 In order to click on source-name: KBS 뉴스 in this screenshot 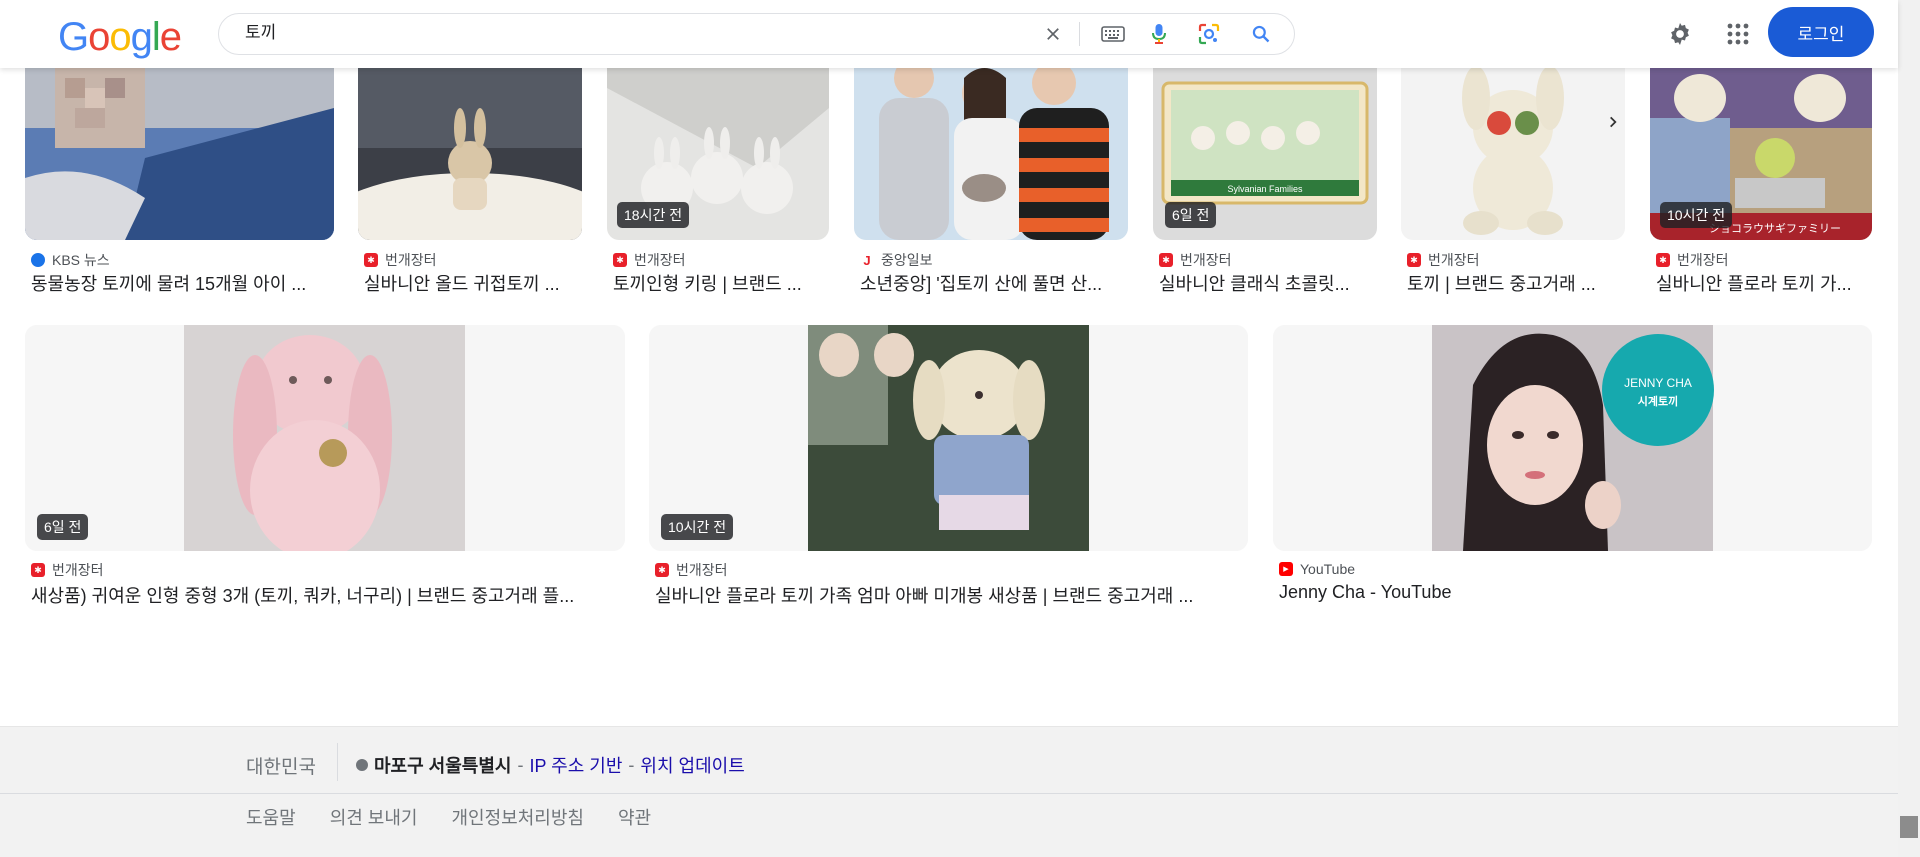, I will do `click(81, 260)`.